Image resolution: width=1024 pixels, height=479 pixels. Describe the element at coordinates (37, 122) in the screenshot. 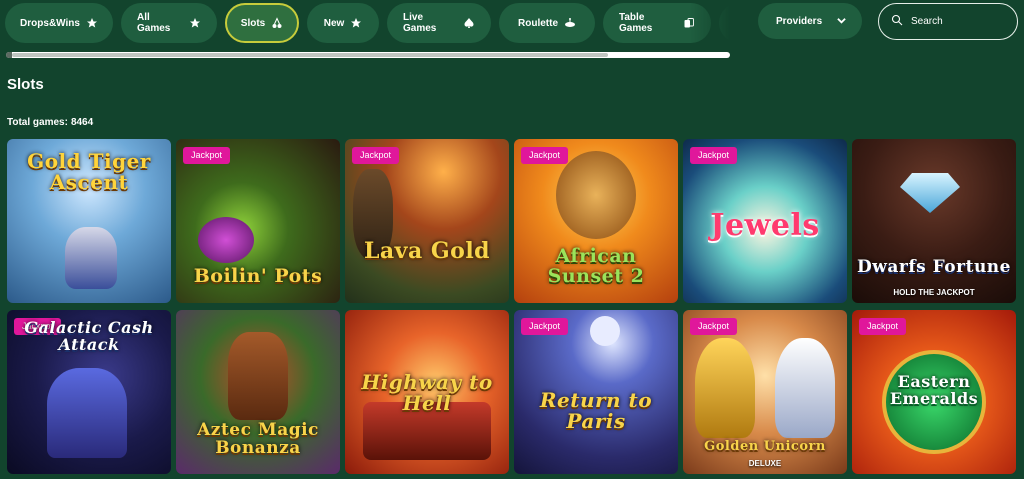

I see `total-games-label: Total games:` at that location.